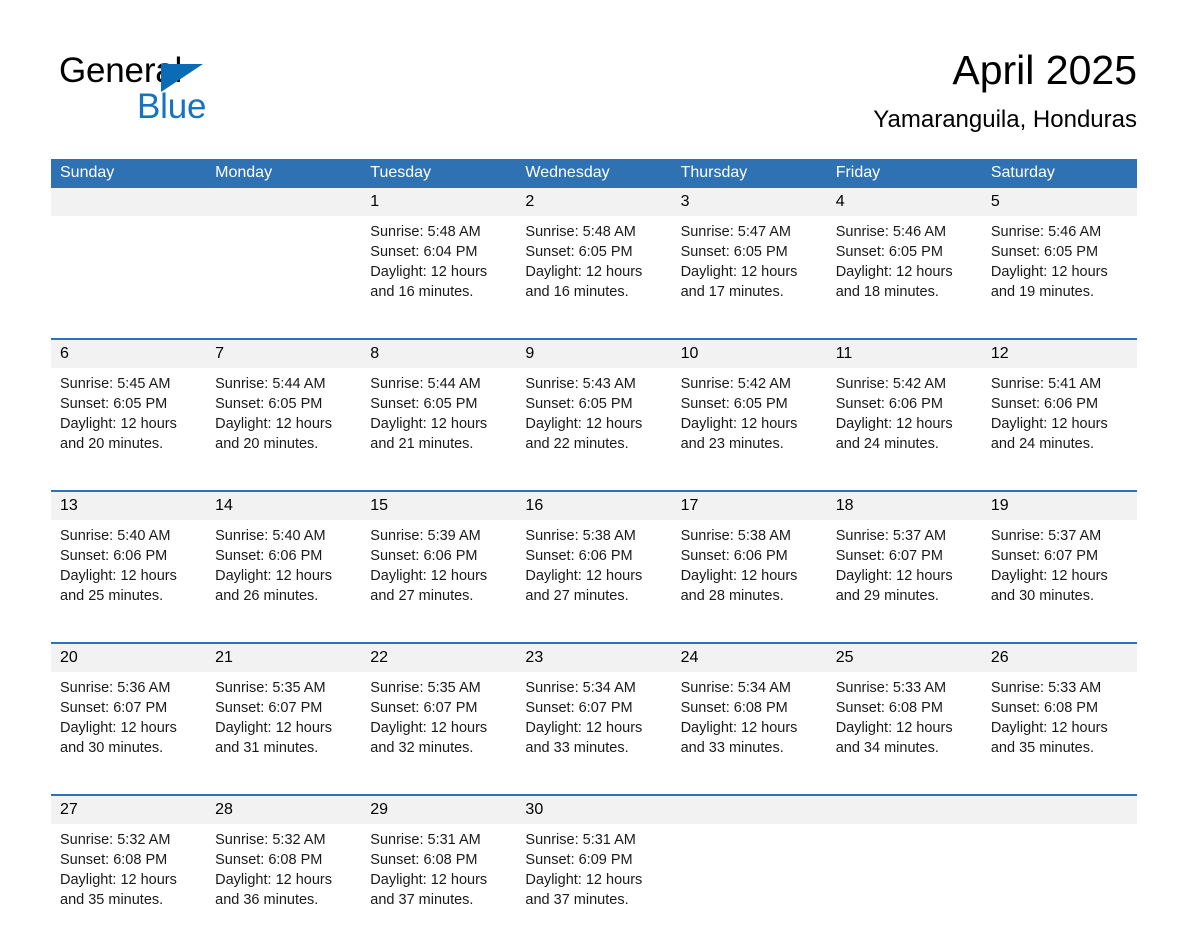 The image size is (1188, 929). Describe the element at coordinates (425, 840) in the screenshot. I see `day-info-line: Sunrise: 5:31 AM` at that location.